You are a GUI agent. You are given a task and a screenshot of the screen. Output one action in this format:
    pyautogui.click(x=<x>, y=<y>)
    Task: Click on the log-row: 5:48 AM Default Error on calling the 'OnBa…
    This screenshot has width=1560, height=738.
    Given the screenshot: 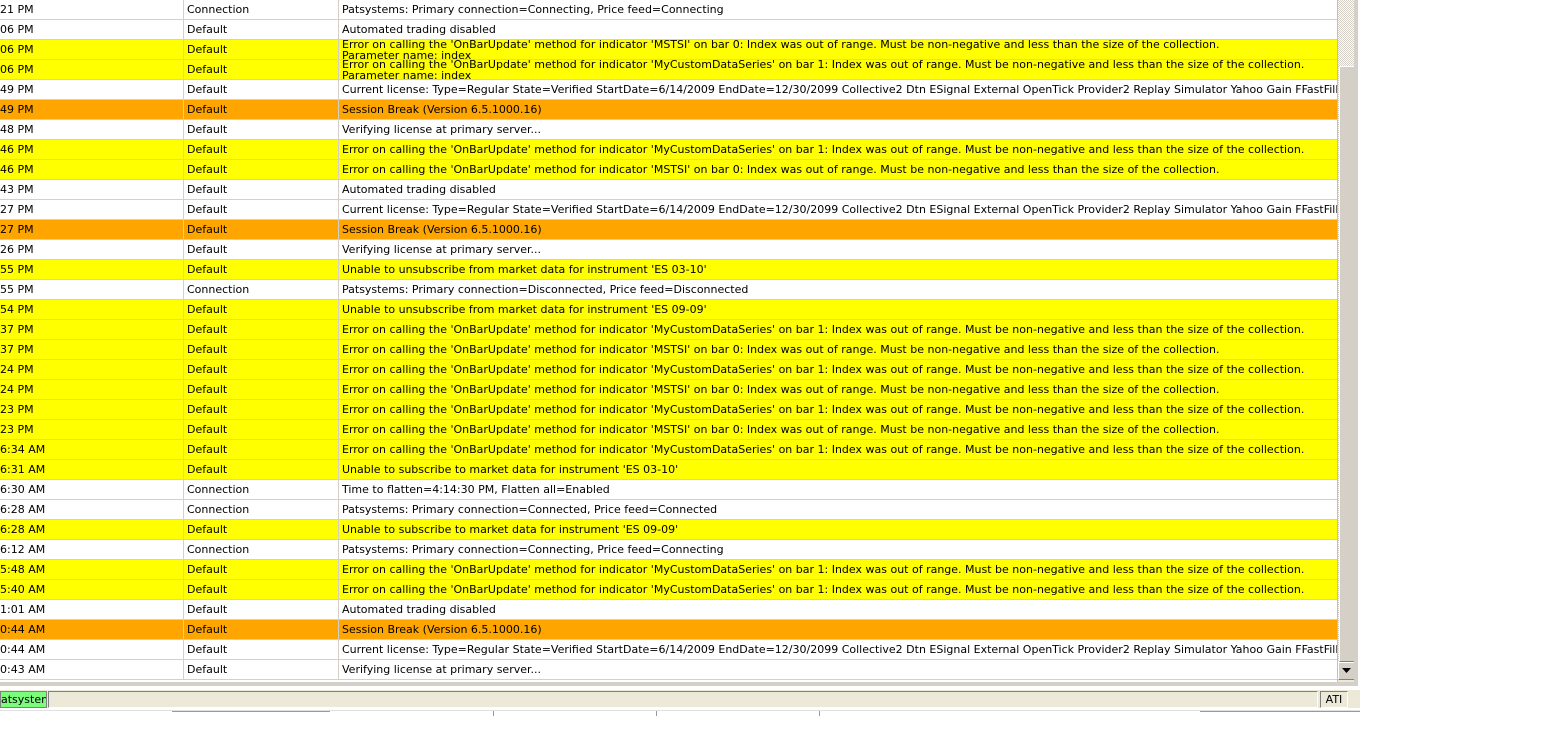 What is the action you would take?
    pyautogui.click(x=668, y=570)
    